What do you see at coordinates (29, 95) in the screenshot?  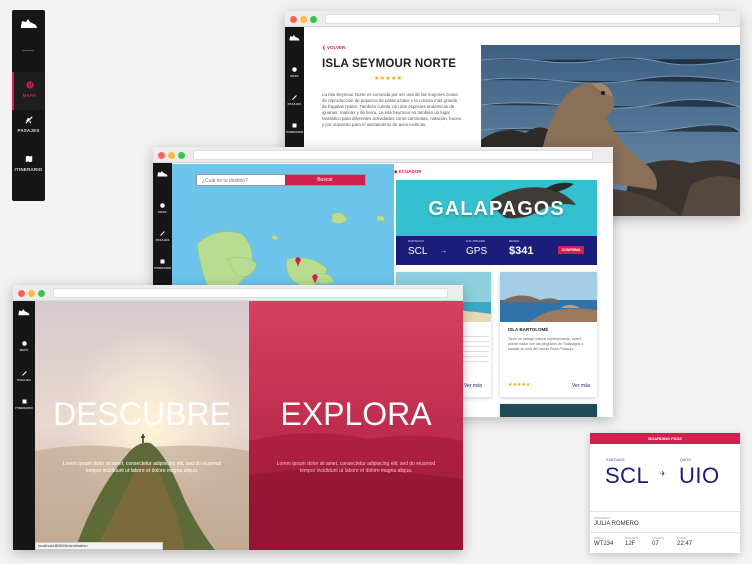 I see `nav-label-mapa: MAPA` at bounding box center [29, 95].